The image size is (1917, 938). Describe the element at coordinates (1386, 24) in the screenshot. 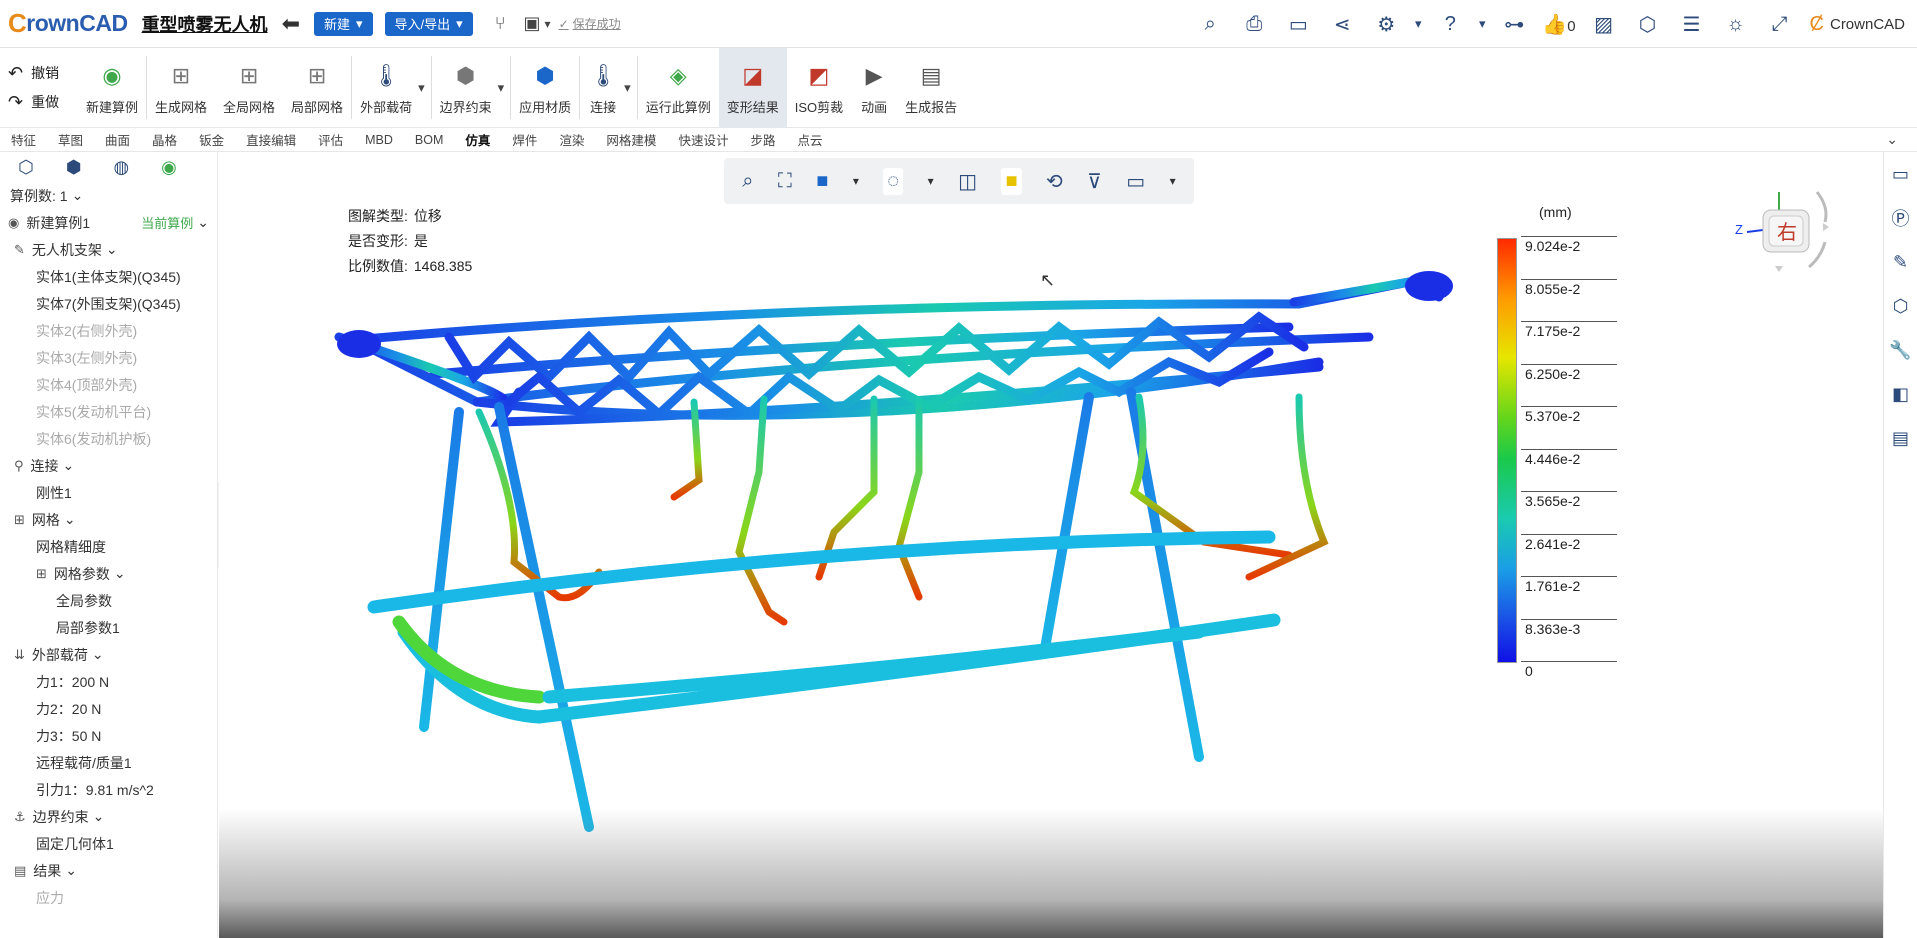

I see `settings-gear-icon: ⚙` at that location.